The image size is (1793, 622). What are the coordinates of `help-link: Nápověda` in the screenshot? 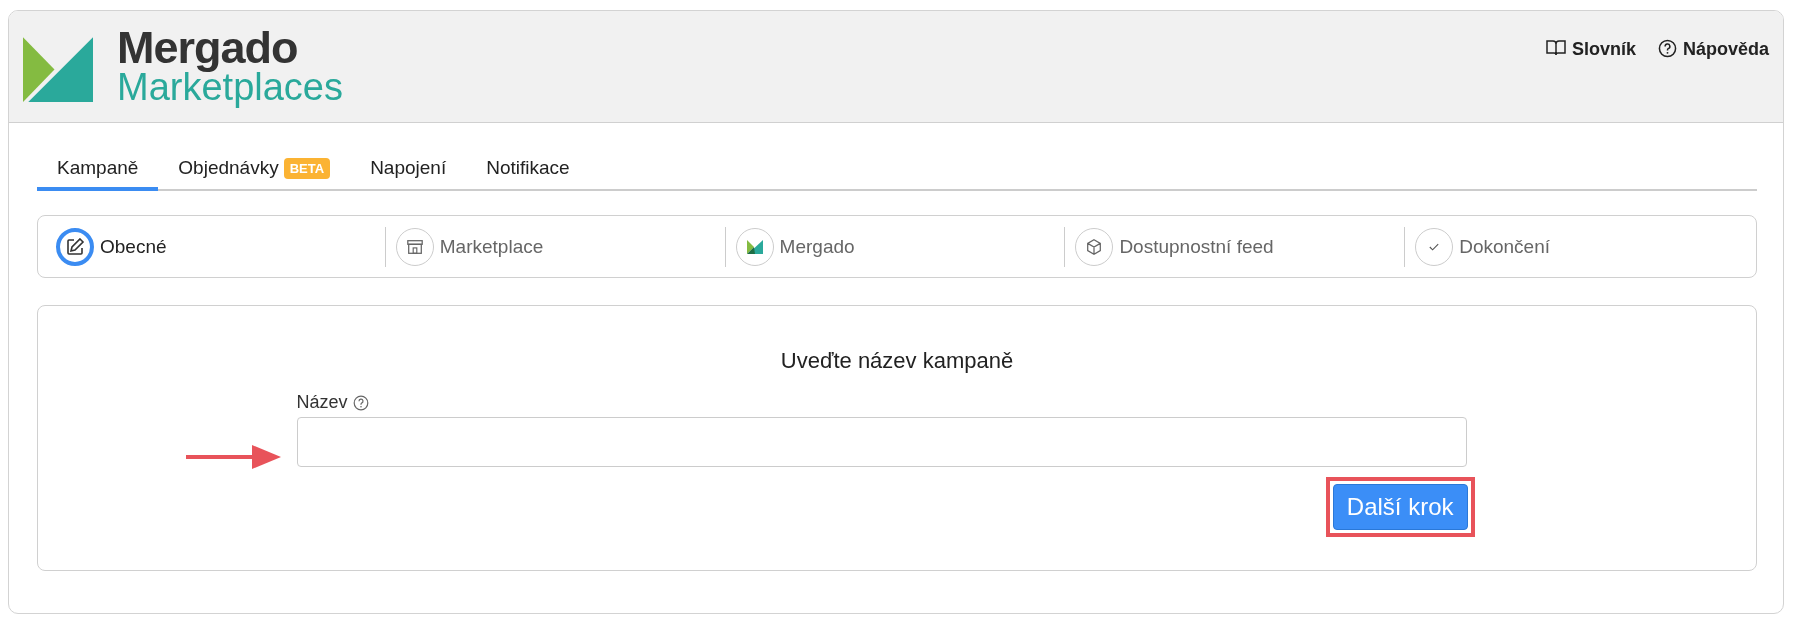 It's located at (1713, 50).